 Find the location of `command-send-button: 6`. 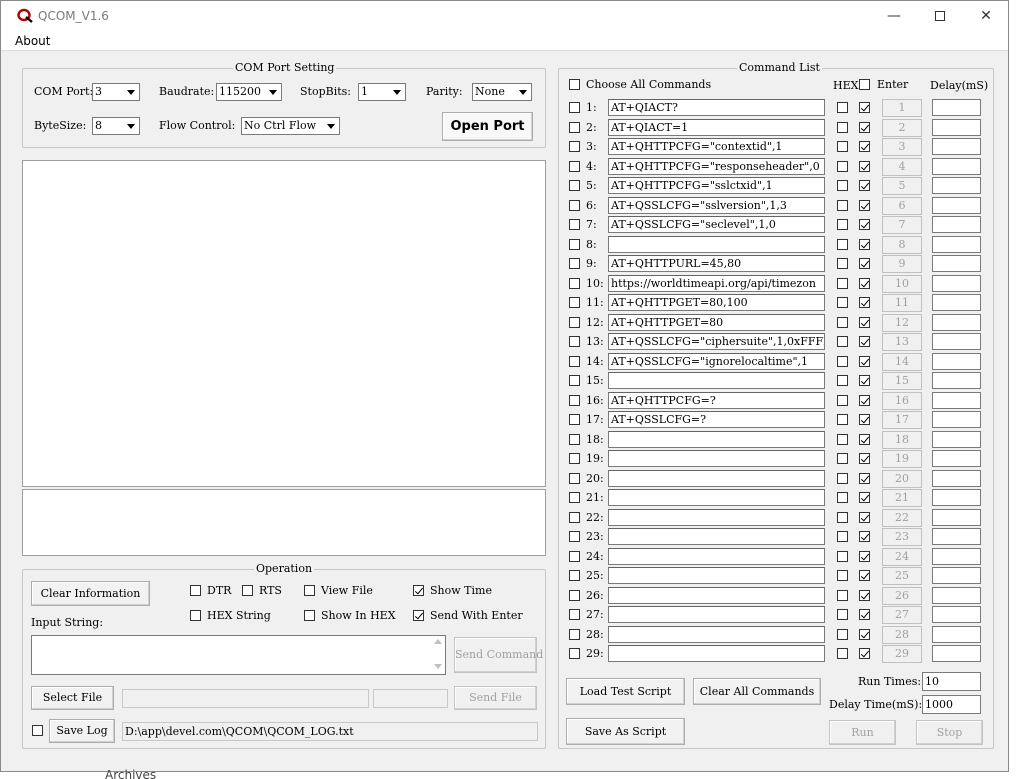

command-send-button: 6 is located at coordinates (902, 206).